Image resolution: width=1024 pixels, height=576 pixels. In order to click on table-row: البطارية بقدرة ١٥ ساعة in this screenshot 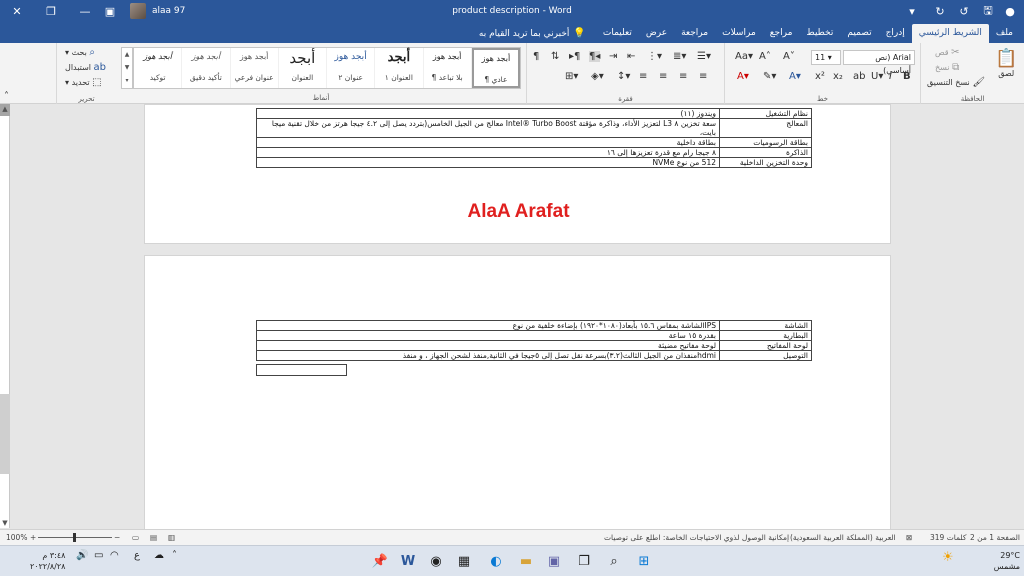, I will do `click(534, 335)`.